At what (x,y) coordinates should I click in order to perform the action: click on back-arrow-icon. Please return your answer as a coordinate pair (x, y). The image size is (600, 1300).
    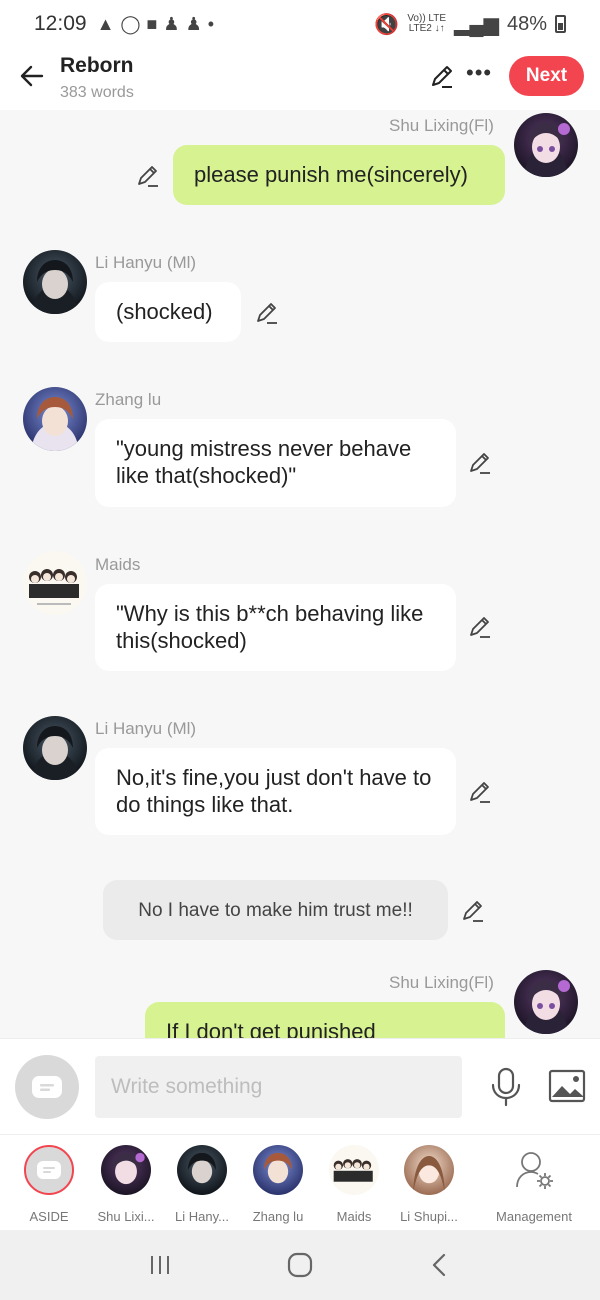
    Looking at the image, I should click on (32, 76).